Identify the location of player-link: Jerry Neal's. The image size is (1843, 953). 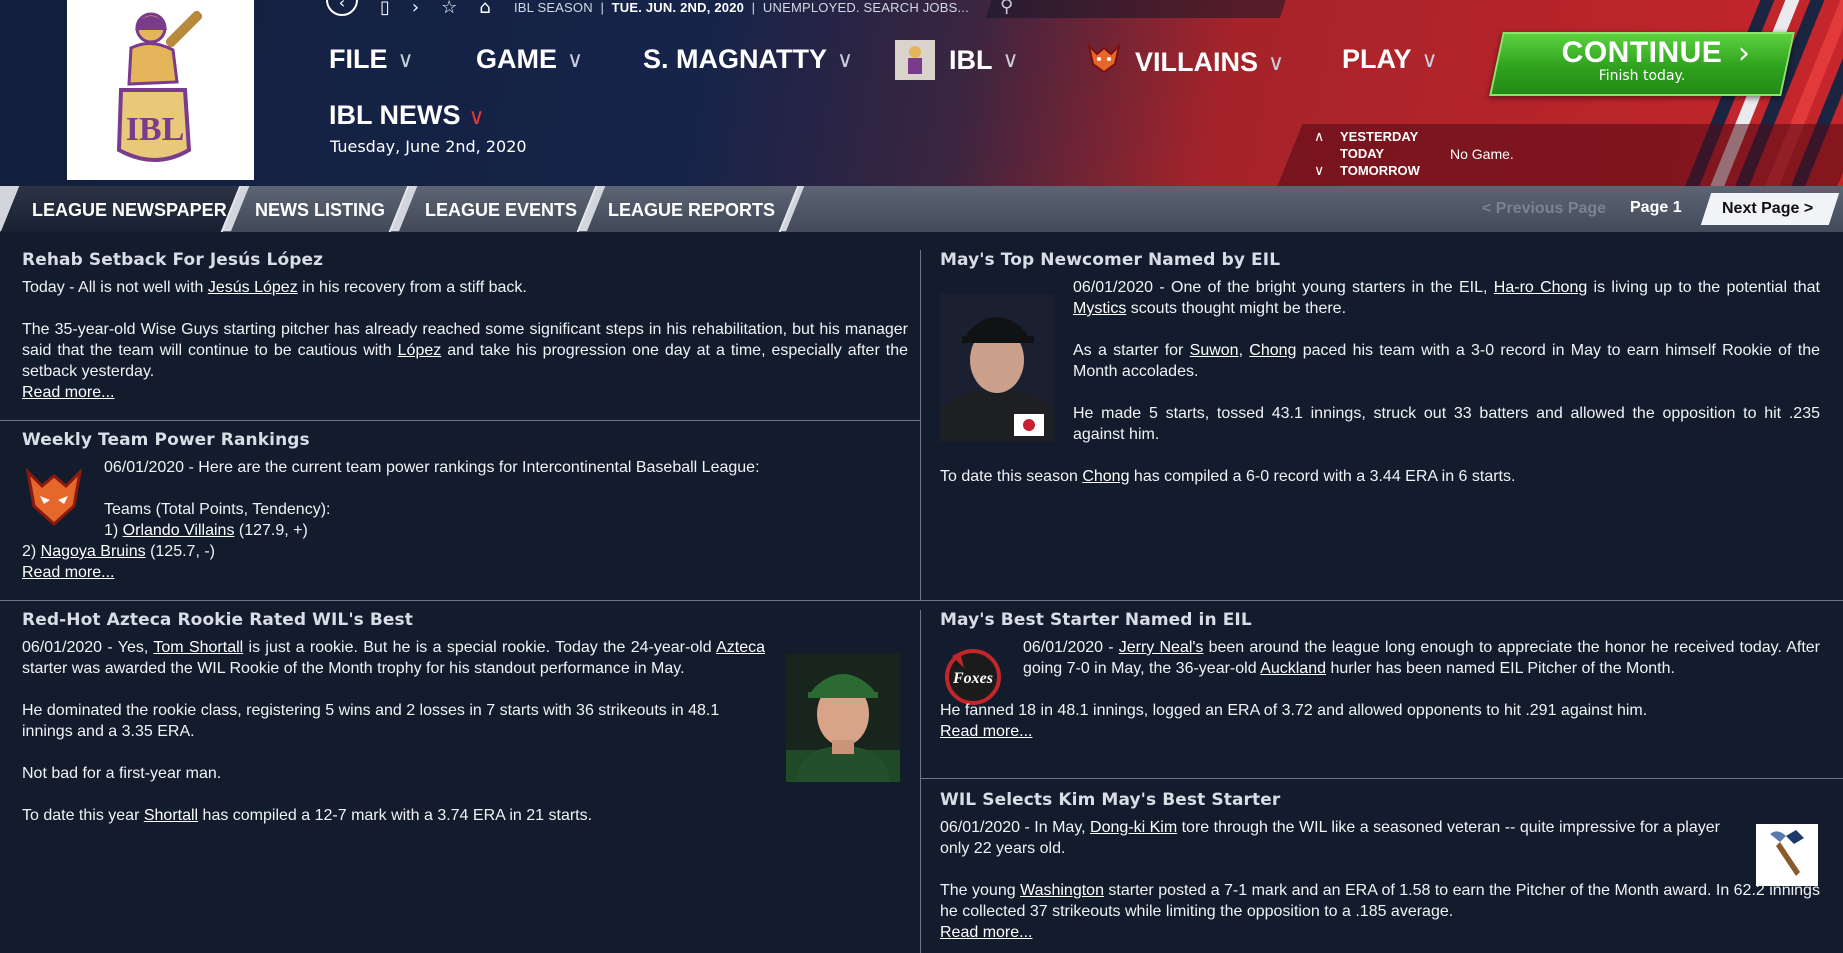
(1161, 647).